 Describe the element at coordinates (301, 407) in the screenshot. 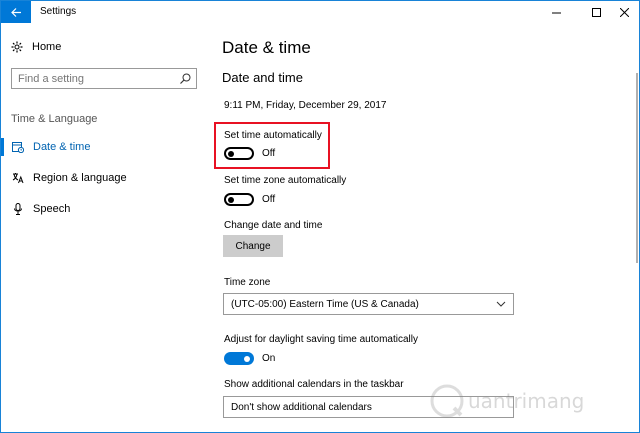

I see `calendars-value: Don't show additional calendars` at that location.